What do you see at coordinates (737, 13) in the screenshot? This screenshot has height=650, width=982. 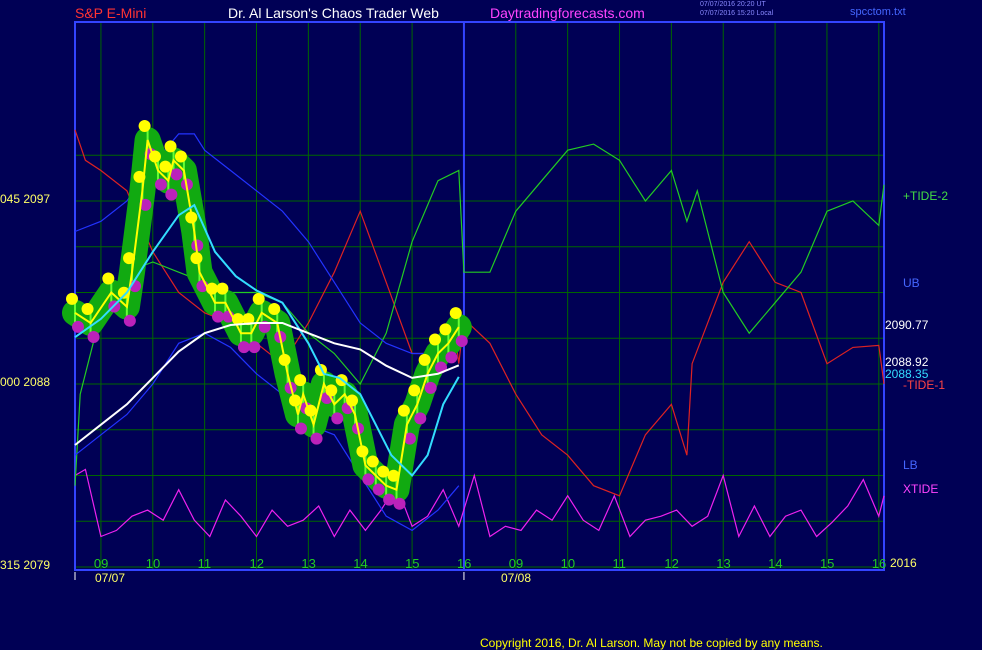 I see `timestamp-local: 07/07/2016 15:20 Local` at bounding box center [737, 13].